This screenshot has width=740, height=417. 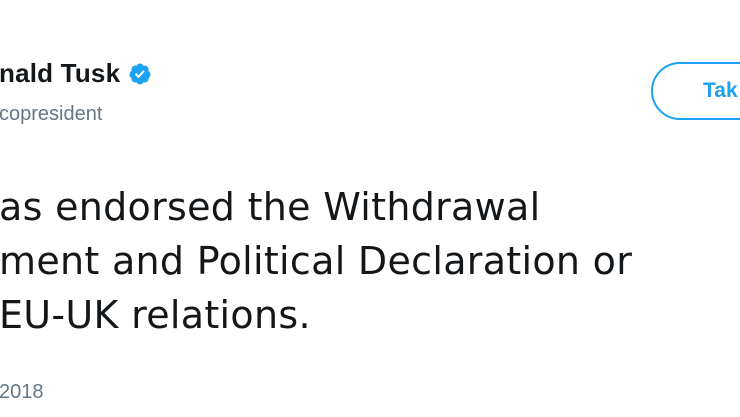 I want to click on author-name-row: nald Tusk, so click(x=76, y=73).